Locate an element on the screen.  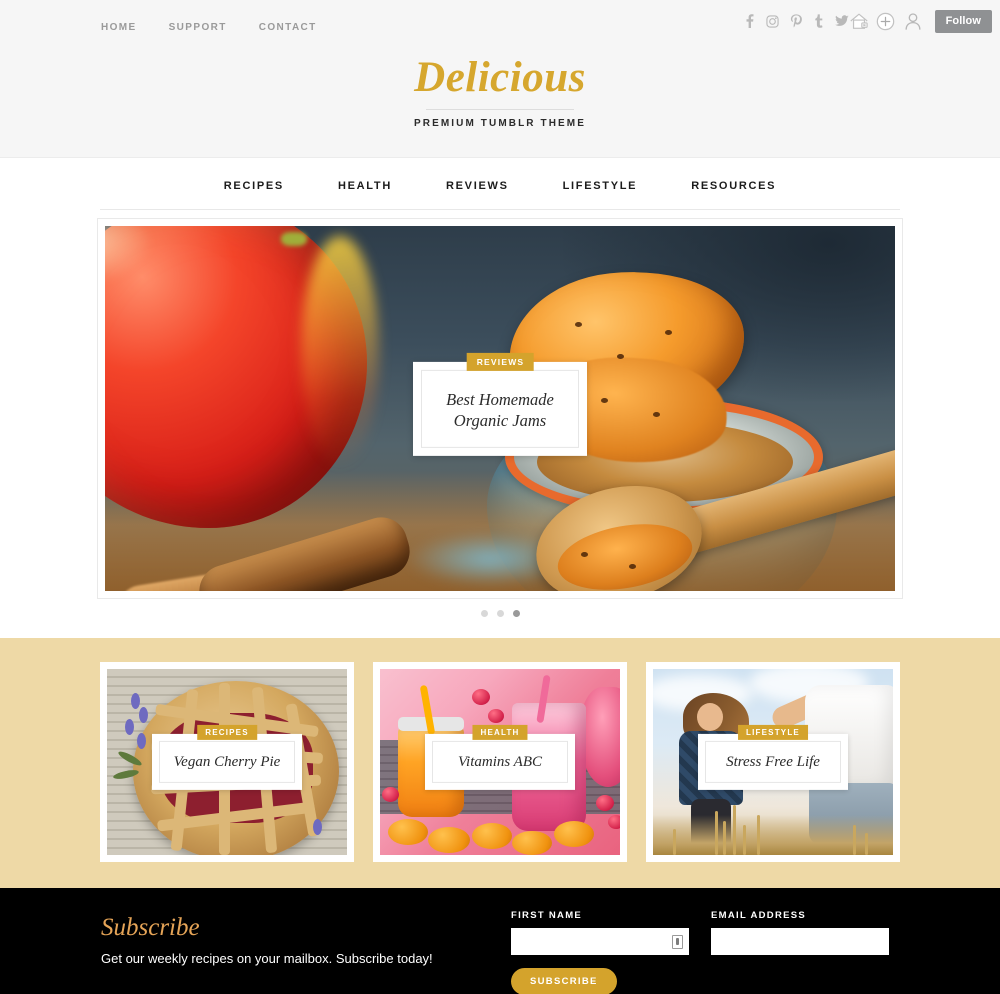
card-title-health: Vitamins ABC is located at coordinates (500, 761).